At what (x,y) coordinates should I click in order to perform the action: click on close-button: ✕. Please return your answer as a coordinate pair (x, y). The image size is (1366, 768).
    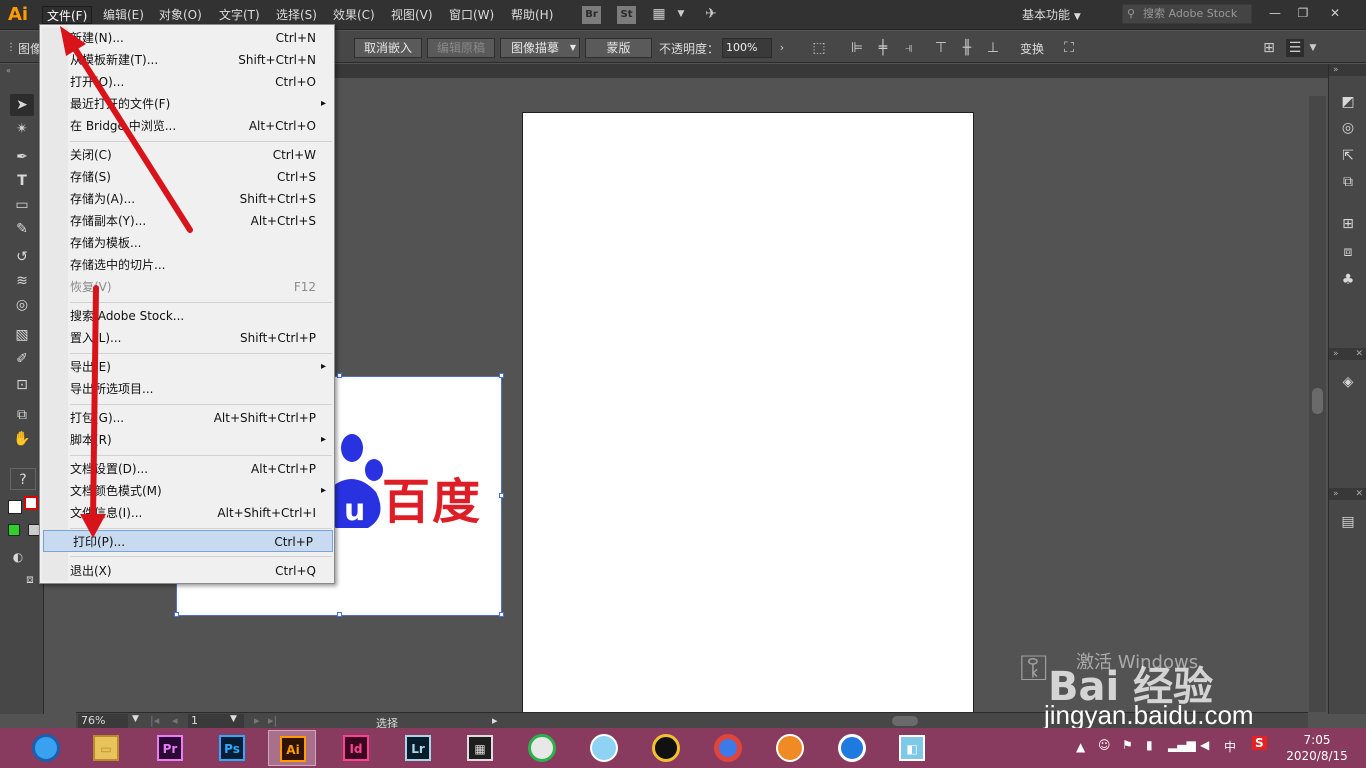
    Looking at the image, I should click on (1335, 13).